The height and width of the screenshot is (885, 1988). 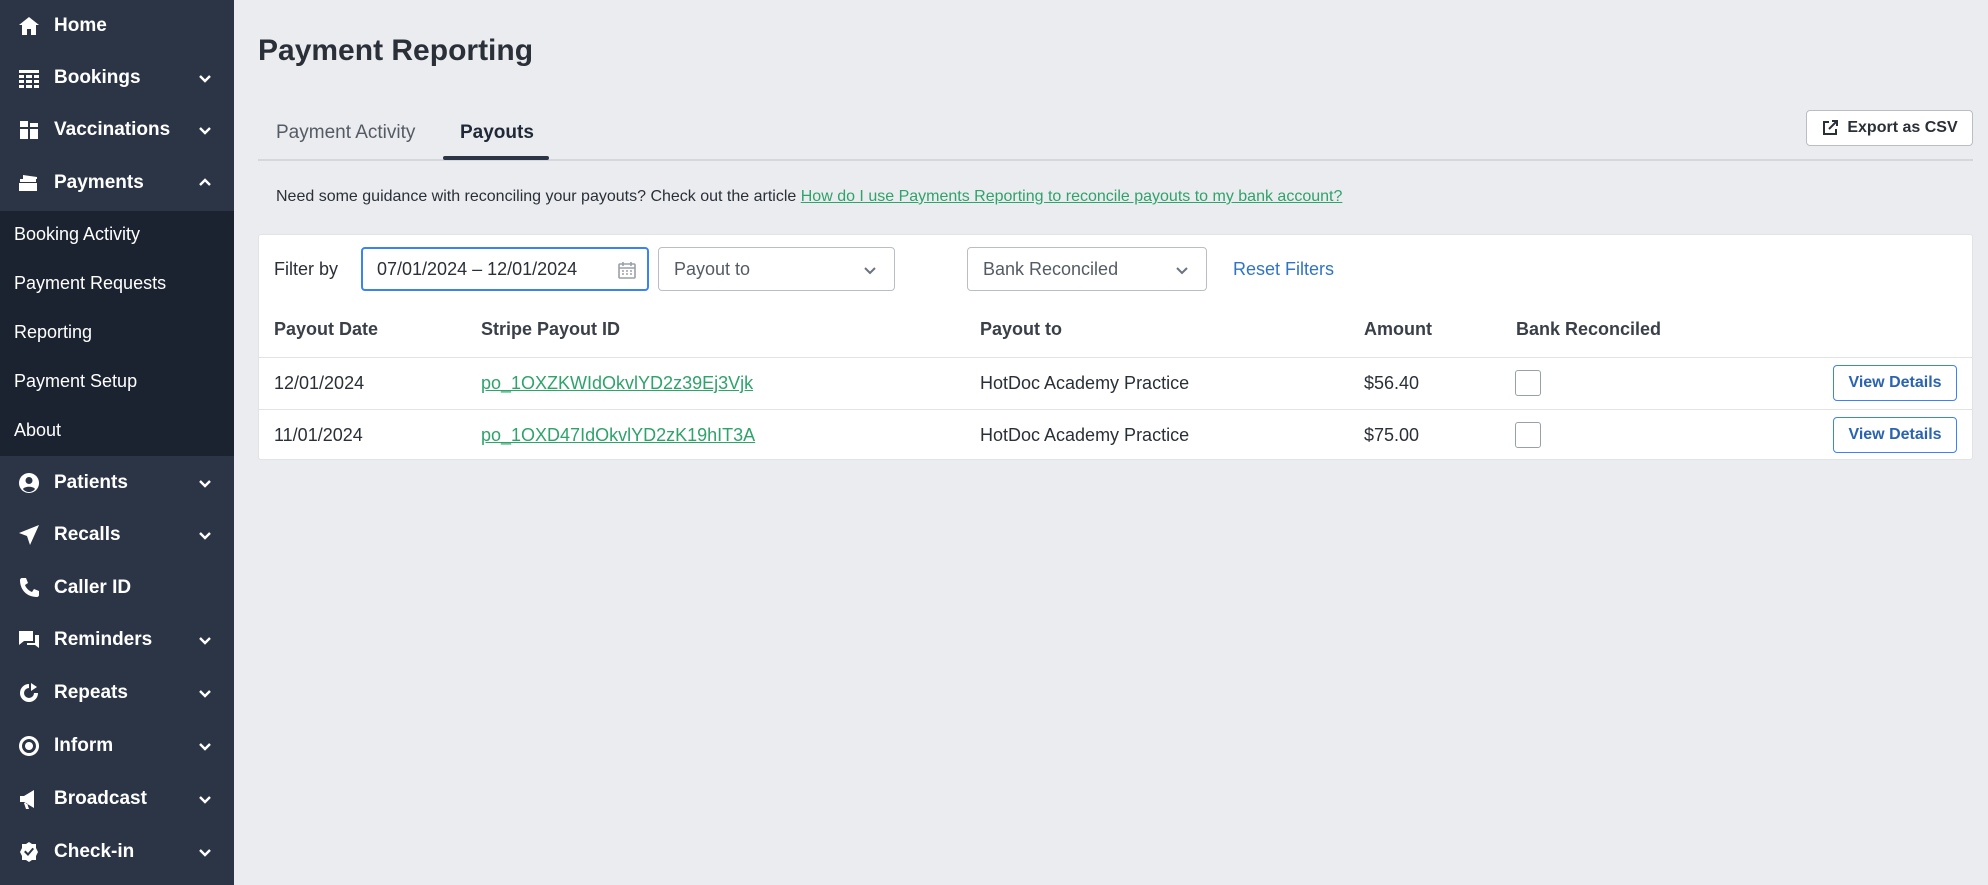 I want to click on export-csv-label: Export as CSV, so click(x=1902, y=127).